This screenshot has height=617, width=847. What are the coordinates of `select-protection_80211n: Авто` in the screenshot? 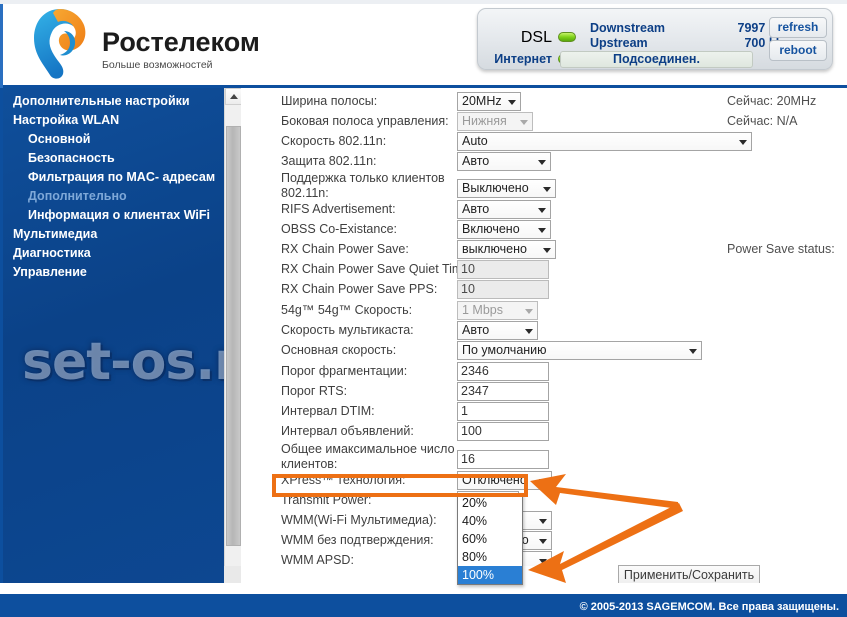 It's located at (504, 161).